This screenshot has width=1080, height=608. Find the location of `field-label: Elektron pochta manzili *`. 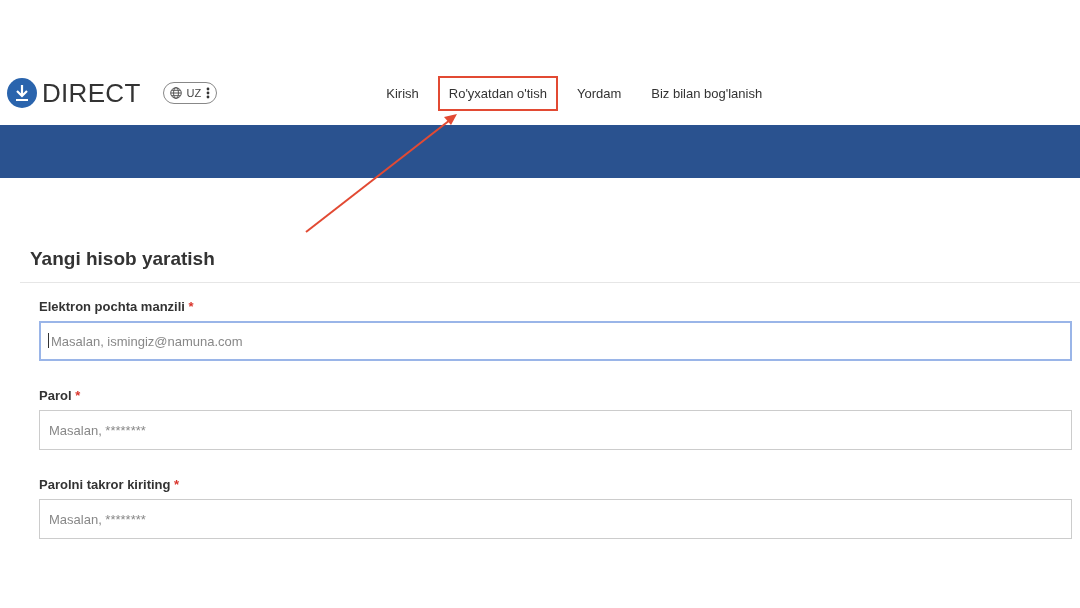

field-label: Elektron pochta manzili * is located at coordinates (117, 306).